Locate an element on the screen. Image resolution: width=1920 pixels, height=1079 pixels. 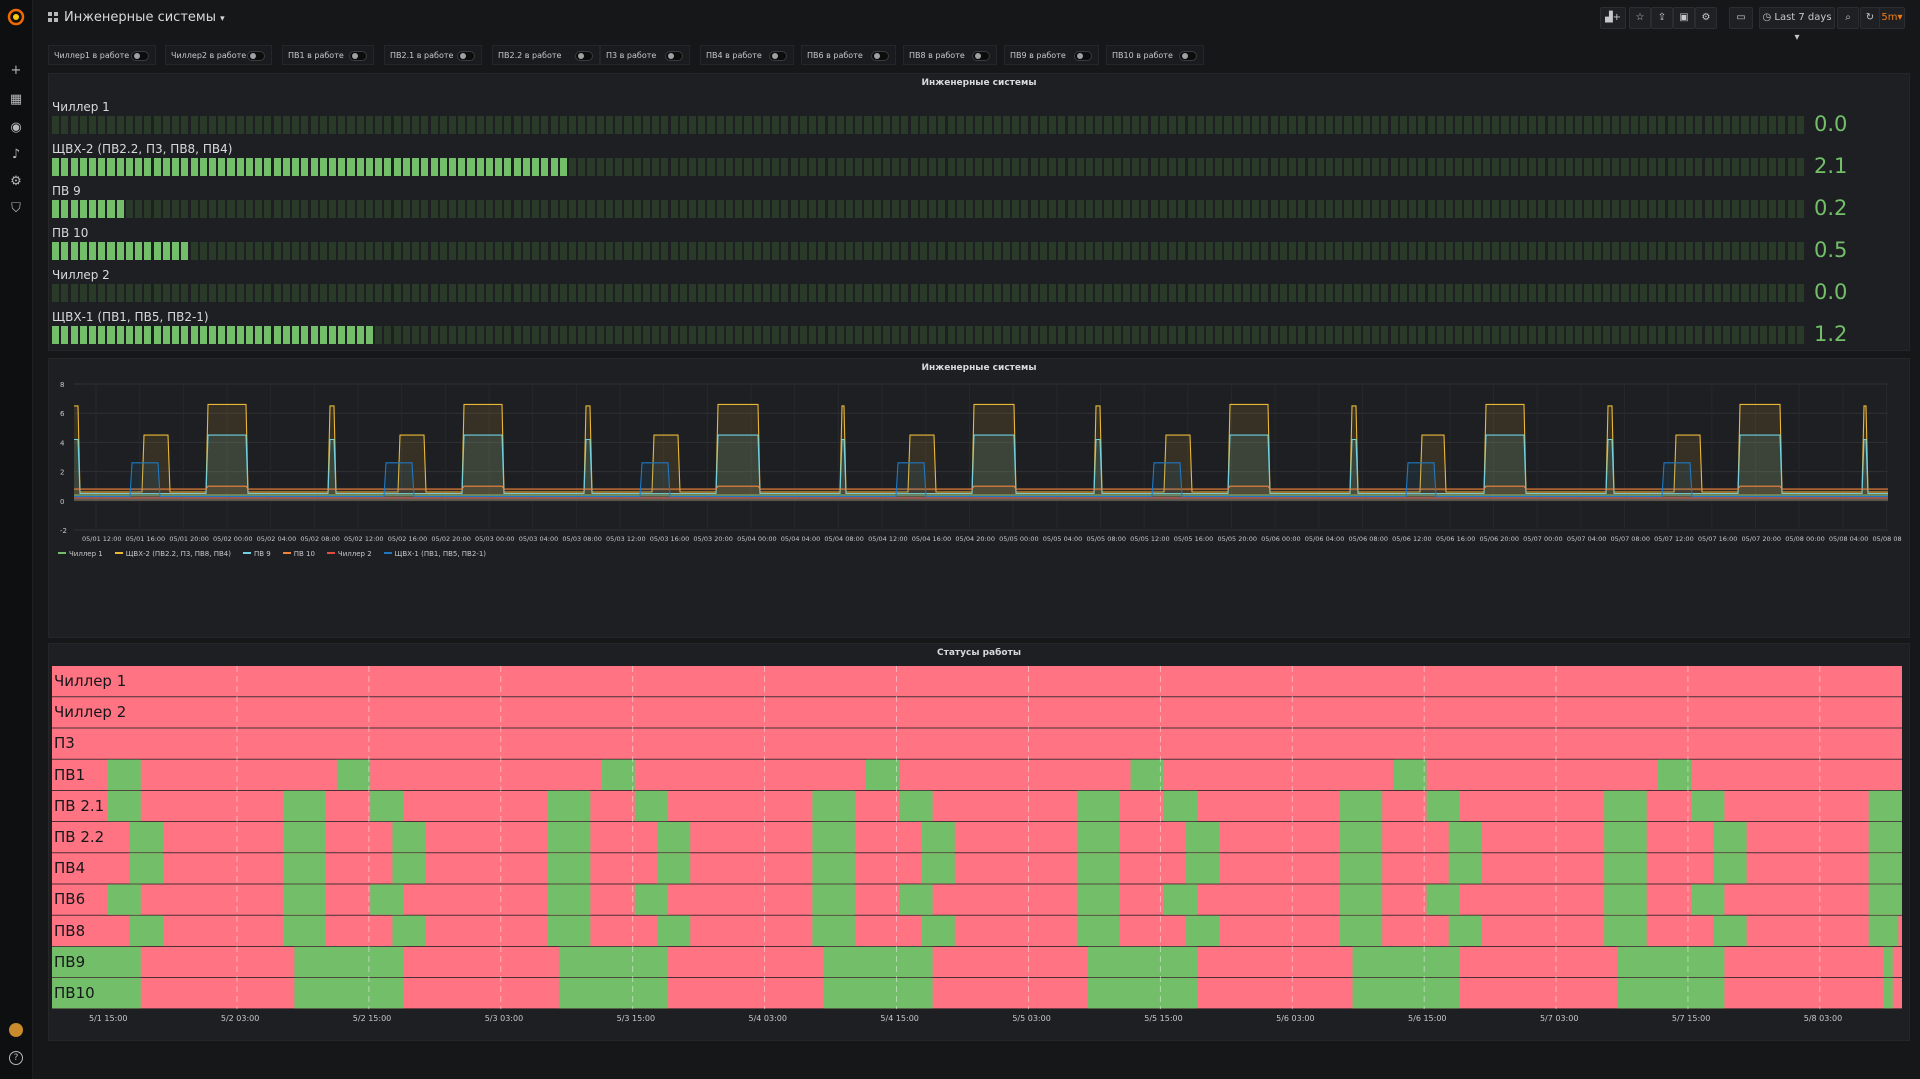
legend-item: ЩВХ-1 (ПВ1, ПВ5, ПВ2-1) is located at coordinates (434, 554).